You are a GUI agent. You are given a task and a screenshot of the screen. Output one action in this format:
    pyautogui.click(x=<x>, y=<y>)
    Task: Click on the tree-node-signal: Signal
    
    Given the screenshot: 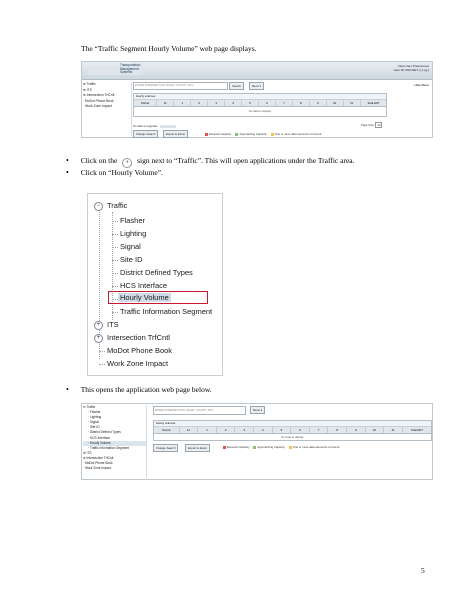 What is the action you would take?
    pyautogui.click(x=130, y=246)
    